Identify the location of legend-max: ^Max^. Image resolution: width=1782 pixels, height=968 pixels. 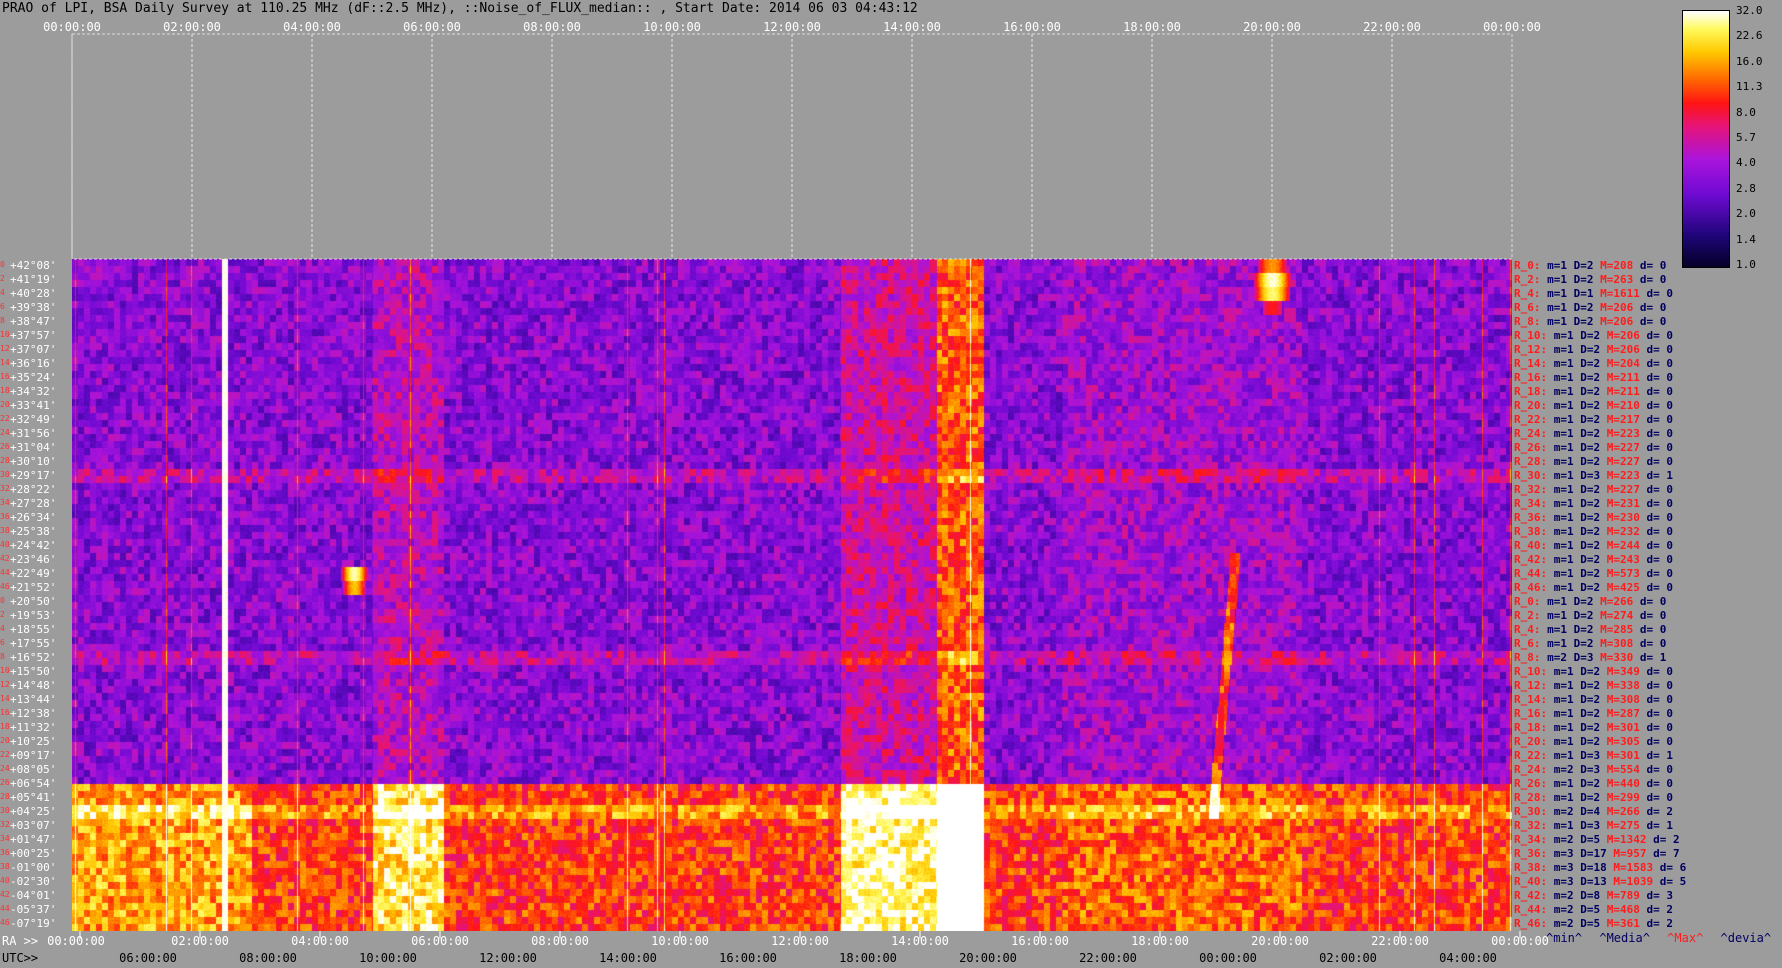
(1685, 938).